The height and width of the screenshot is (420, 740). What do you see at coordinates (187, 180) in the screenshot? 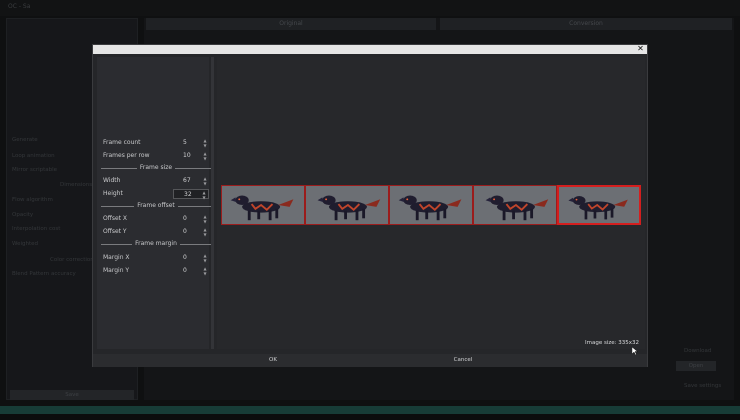
I see `width-value: 67` at bounding box center [187, 180].